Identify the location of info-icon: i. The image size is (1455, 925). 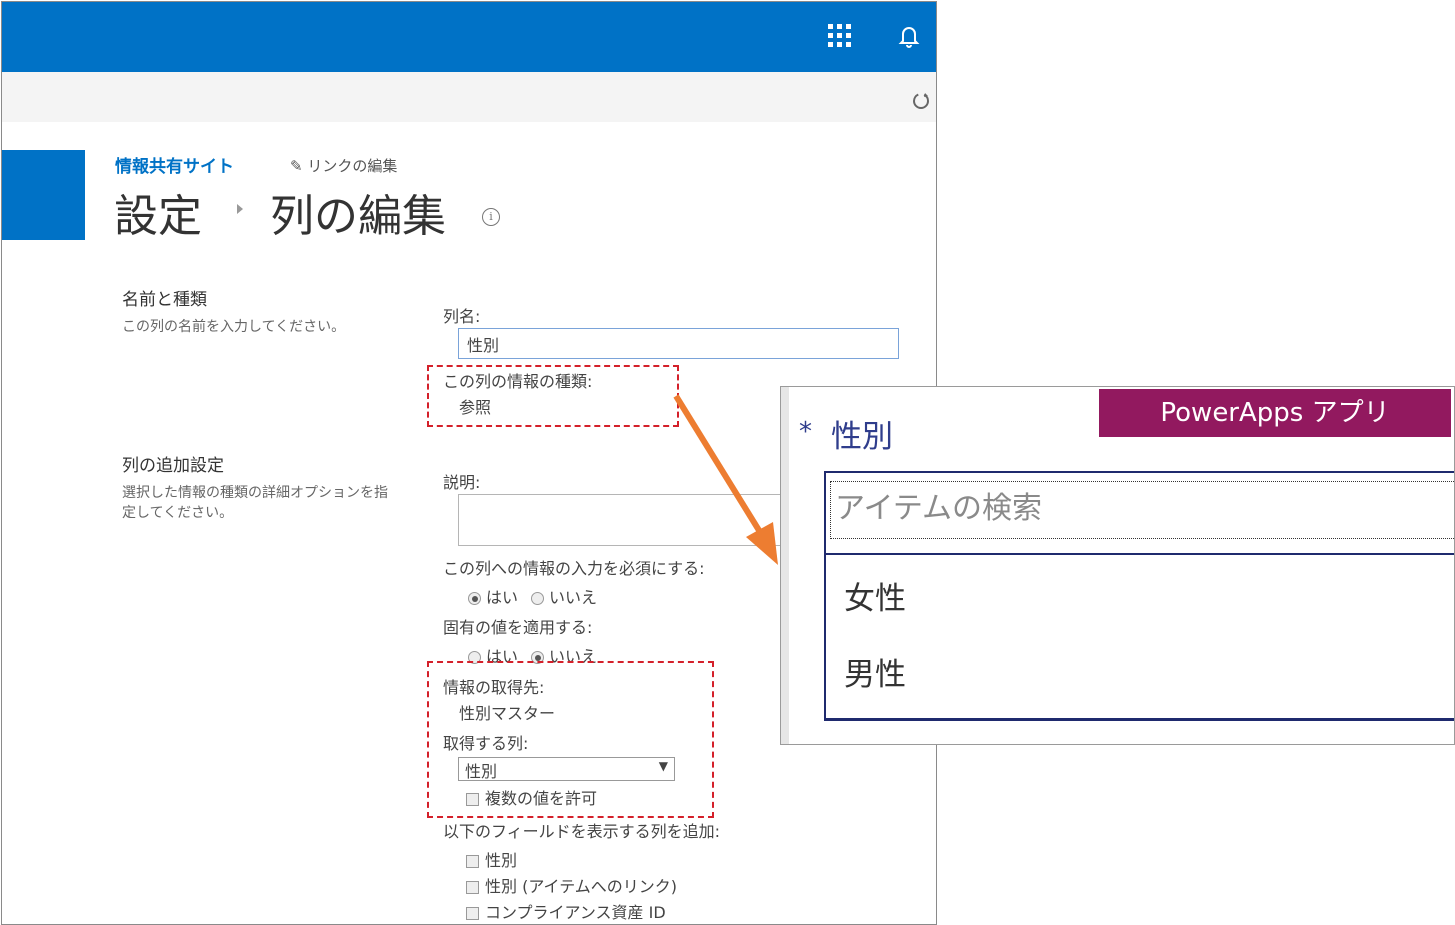
(491, 217).